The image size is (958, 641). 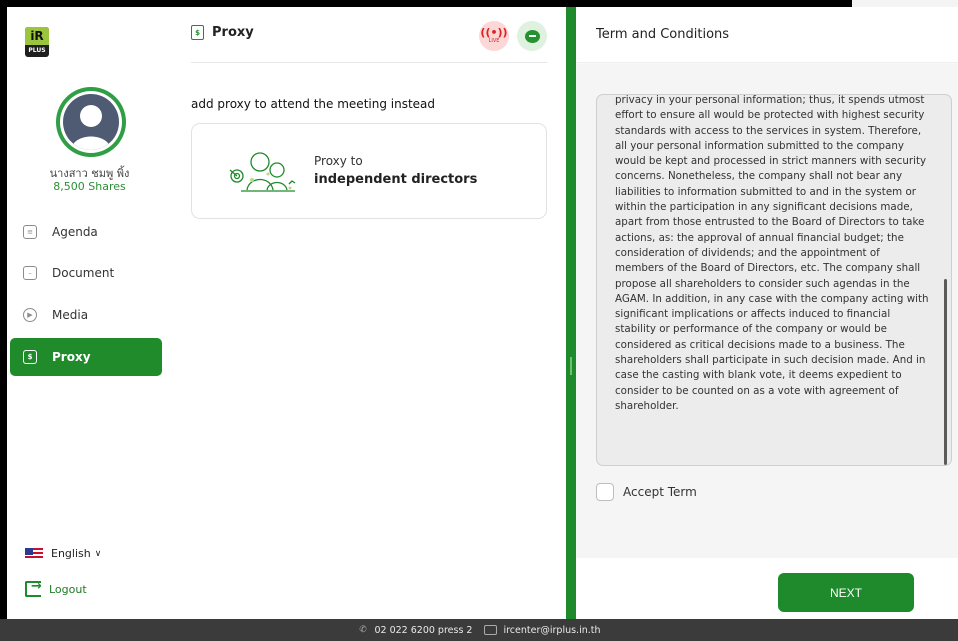 I want to click on irplus-logo: iR PLUS, so click(x=37, y=42).